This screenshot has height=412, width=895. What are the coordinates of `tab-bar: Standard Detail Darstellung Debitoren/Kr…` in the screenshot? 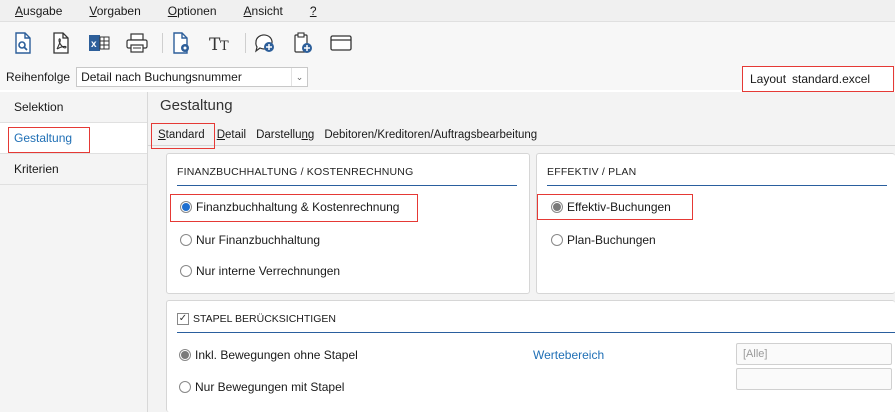 It's located at (521, 135).